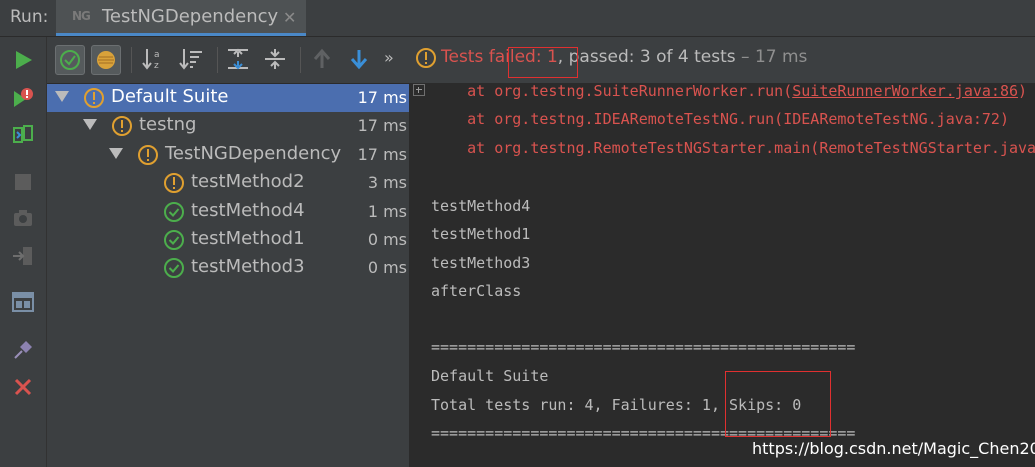 This screenshot has height=467, width=1035. Describe the element at coordinates (893, 448) in the screenshot. I see `watermark: https://blog.csdn.net/Magic_Chen2012` at that location.